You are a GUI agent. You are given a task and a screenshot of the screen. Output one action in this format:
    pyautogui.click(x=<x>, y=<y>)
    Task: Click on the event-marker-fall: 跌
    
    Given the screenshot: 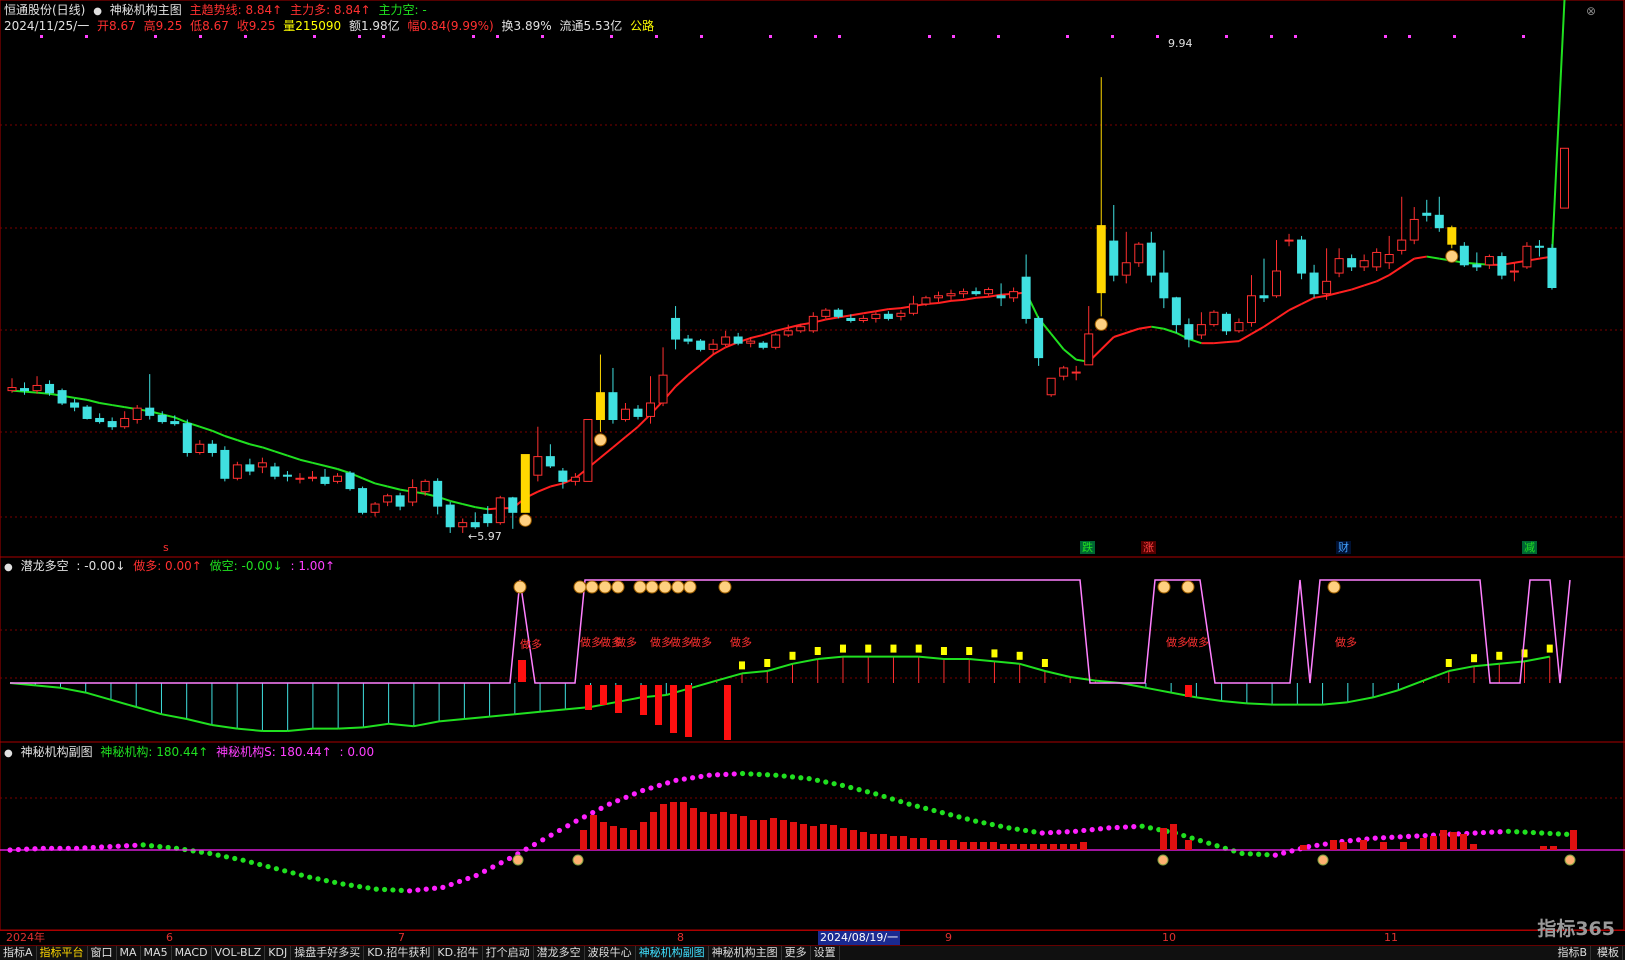 What is the action you would take?
    pyautogui.click(x=1087, y=547)
    